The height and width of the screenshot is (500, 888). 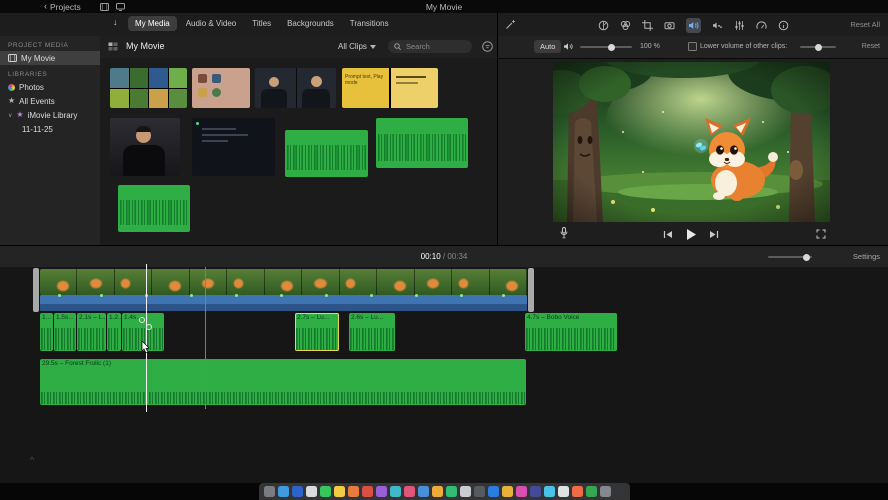 I want to click on play-button, so click(x=691, y=234).